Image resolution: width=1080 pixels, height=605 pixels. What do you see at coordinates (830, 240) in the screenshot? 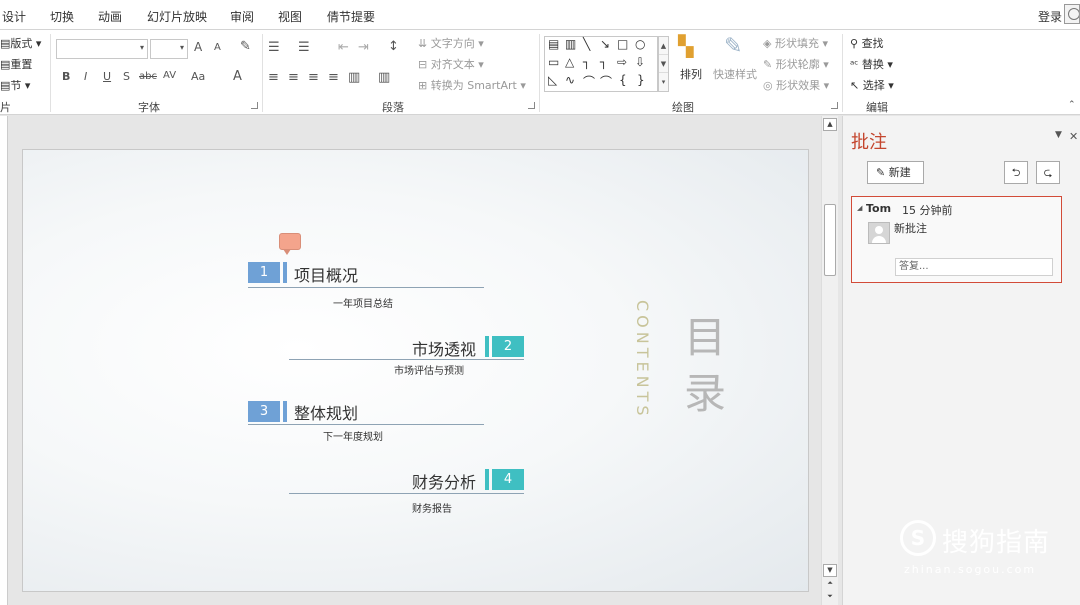
I see `scroll-thumb` at bounding box center [830, 240].